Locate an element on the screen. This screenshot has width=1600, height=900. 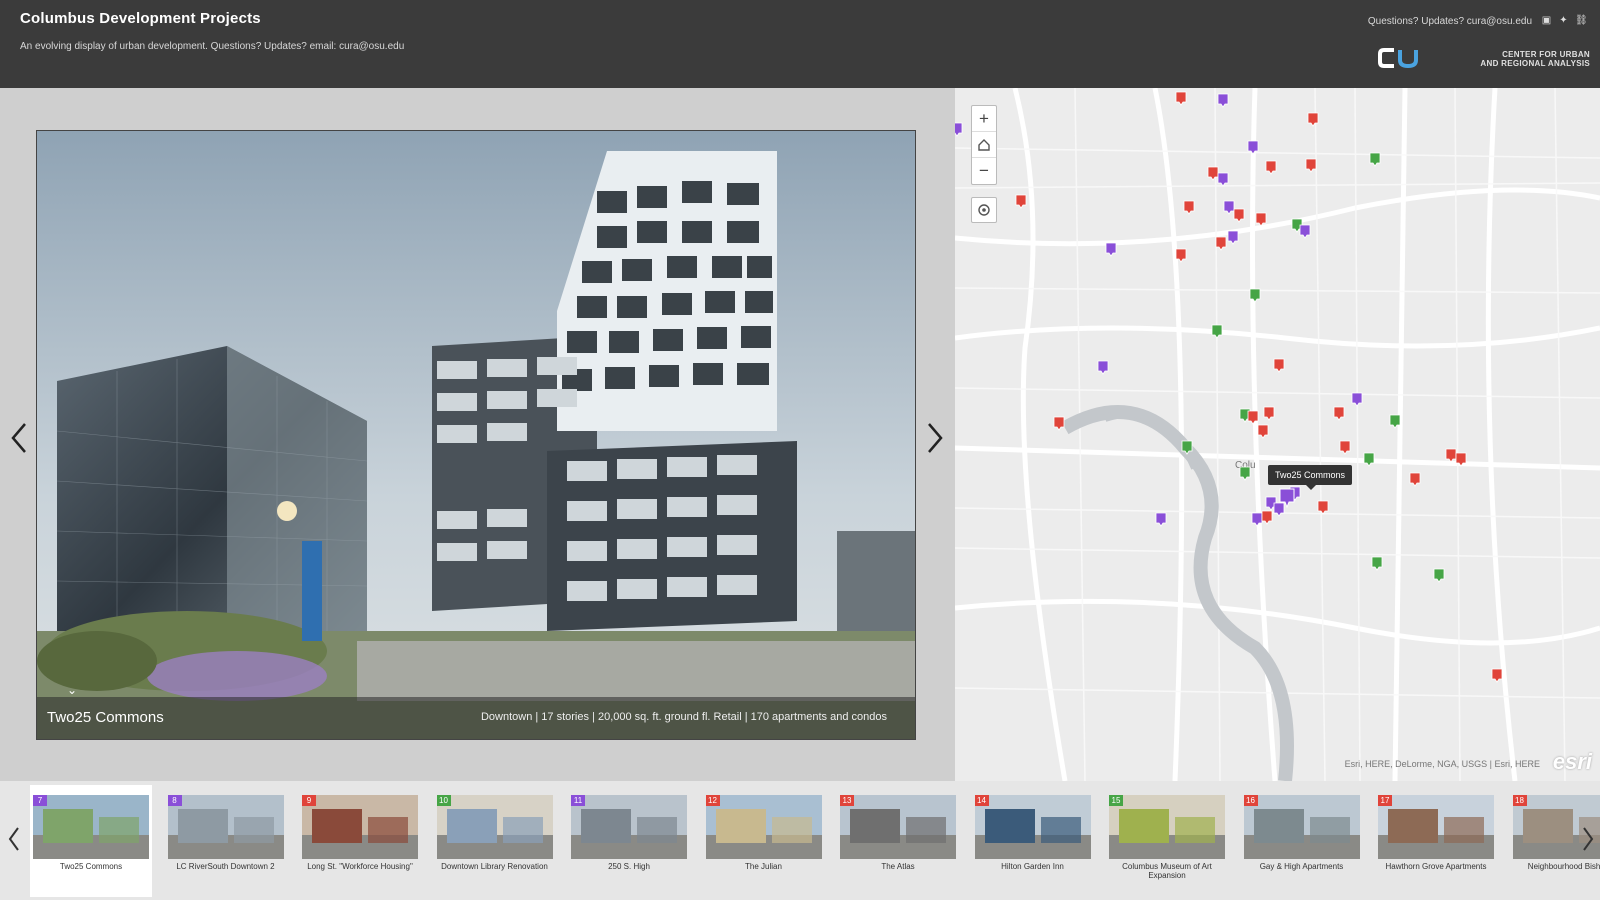
project-name: Two25 Commons is located at coordinates (105, 717).